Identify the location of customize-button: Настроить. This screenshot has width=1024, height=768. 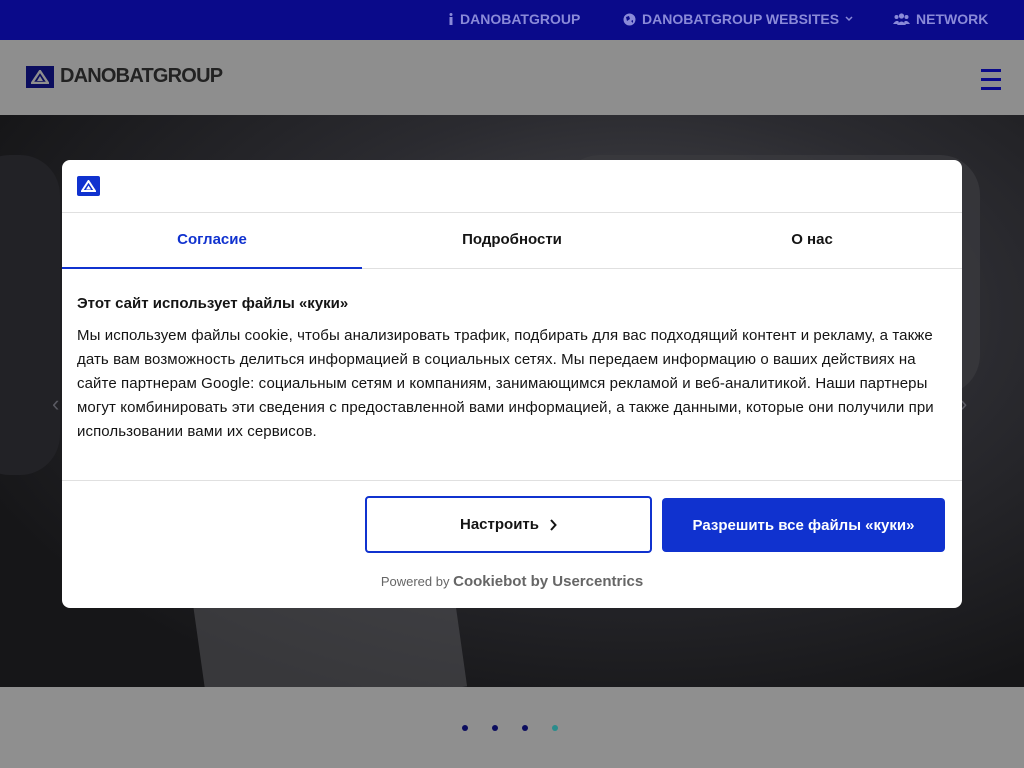
(508, 524).